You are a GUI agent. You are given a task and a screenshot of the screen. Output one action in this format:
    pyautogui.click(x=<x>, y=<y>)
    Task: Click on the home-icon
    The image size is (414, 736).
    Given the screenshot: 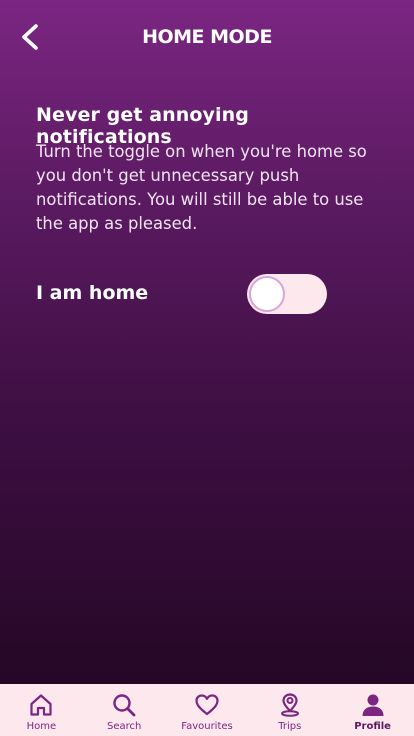 What is the action you would take?
    pyautogui.click(x=41, y=705)
    